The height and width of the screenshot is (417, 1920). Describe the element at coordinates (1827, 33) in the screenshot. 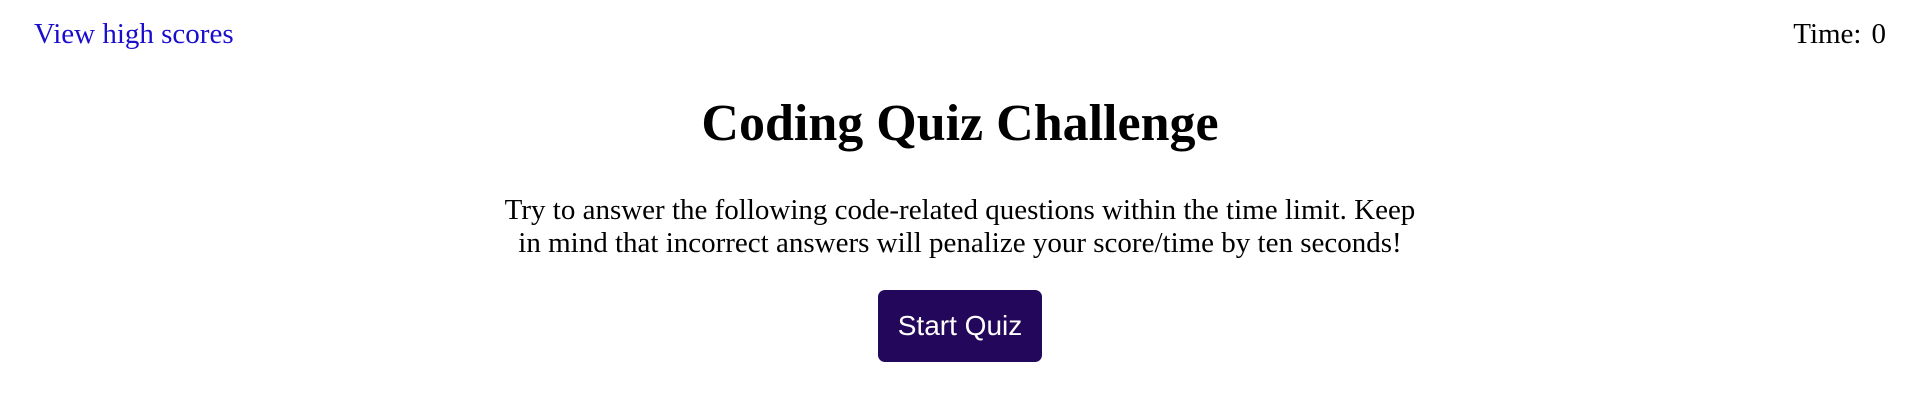

I see `timer-label: Time:` at that location.